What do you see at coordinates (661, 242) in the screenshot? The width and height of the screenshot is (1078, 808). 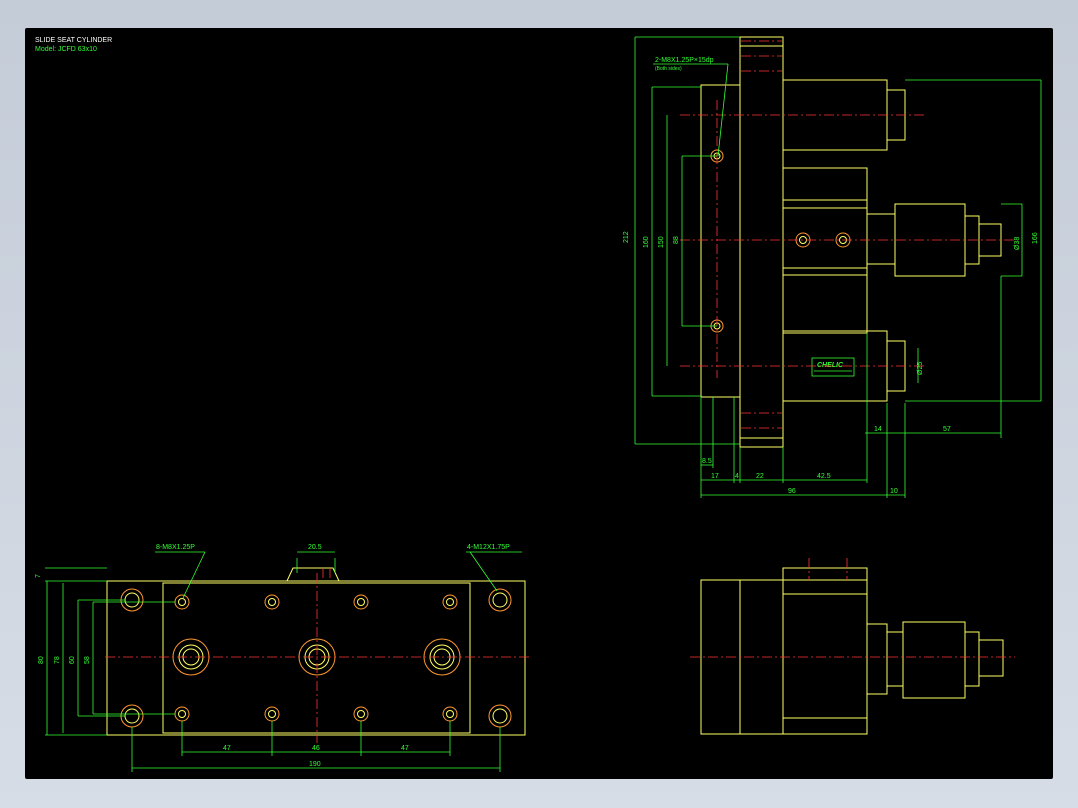 I see `dim-150: 150` at bounding box center [661, 242].